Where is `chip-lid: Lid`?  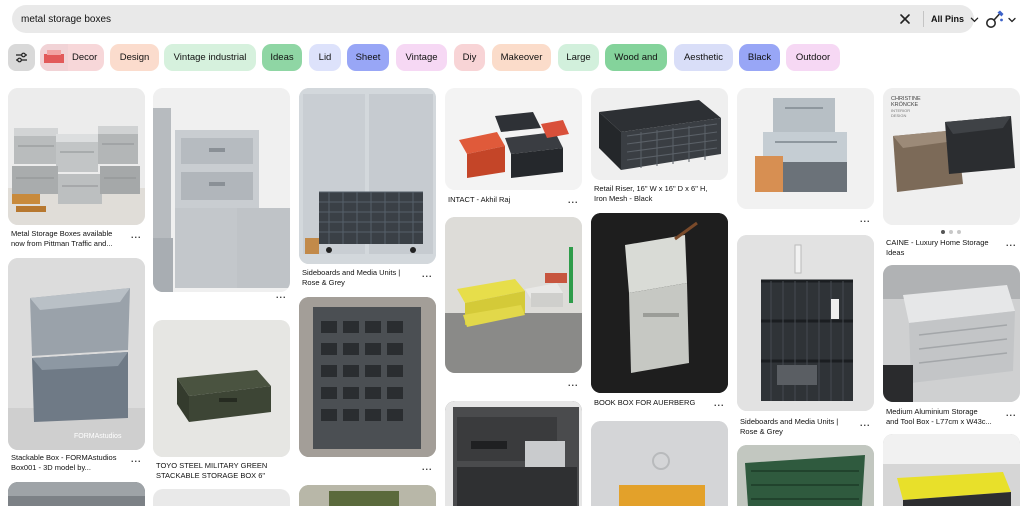 chip-lid: Lid is located at coordinates (325, 57).